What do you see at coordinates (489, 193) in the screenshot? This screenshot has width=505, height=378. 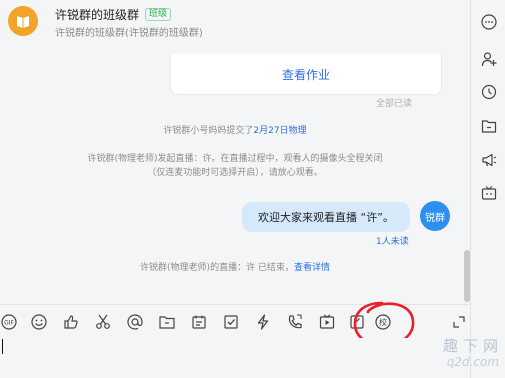 I see `tv-icon` at bounding box center [489, 193].